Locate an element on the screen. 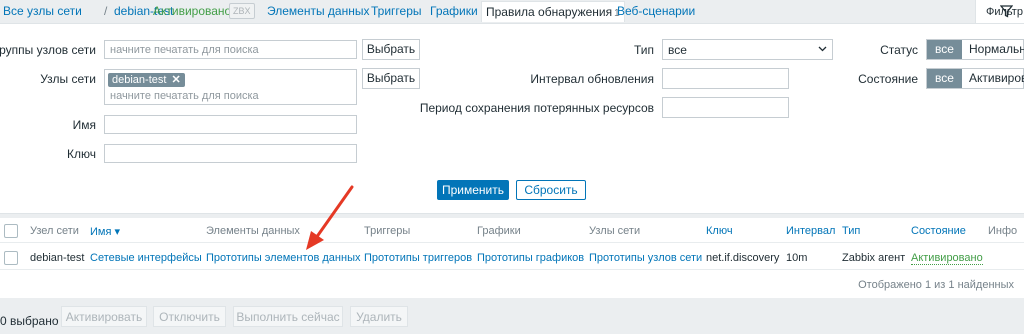 This screenshot has height=334, width=1024. header-name-sort: Имя ▾ is located at coordinates (105, 231).